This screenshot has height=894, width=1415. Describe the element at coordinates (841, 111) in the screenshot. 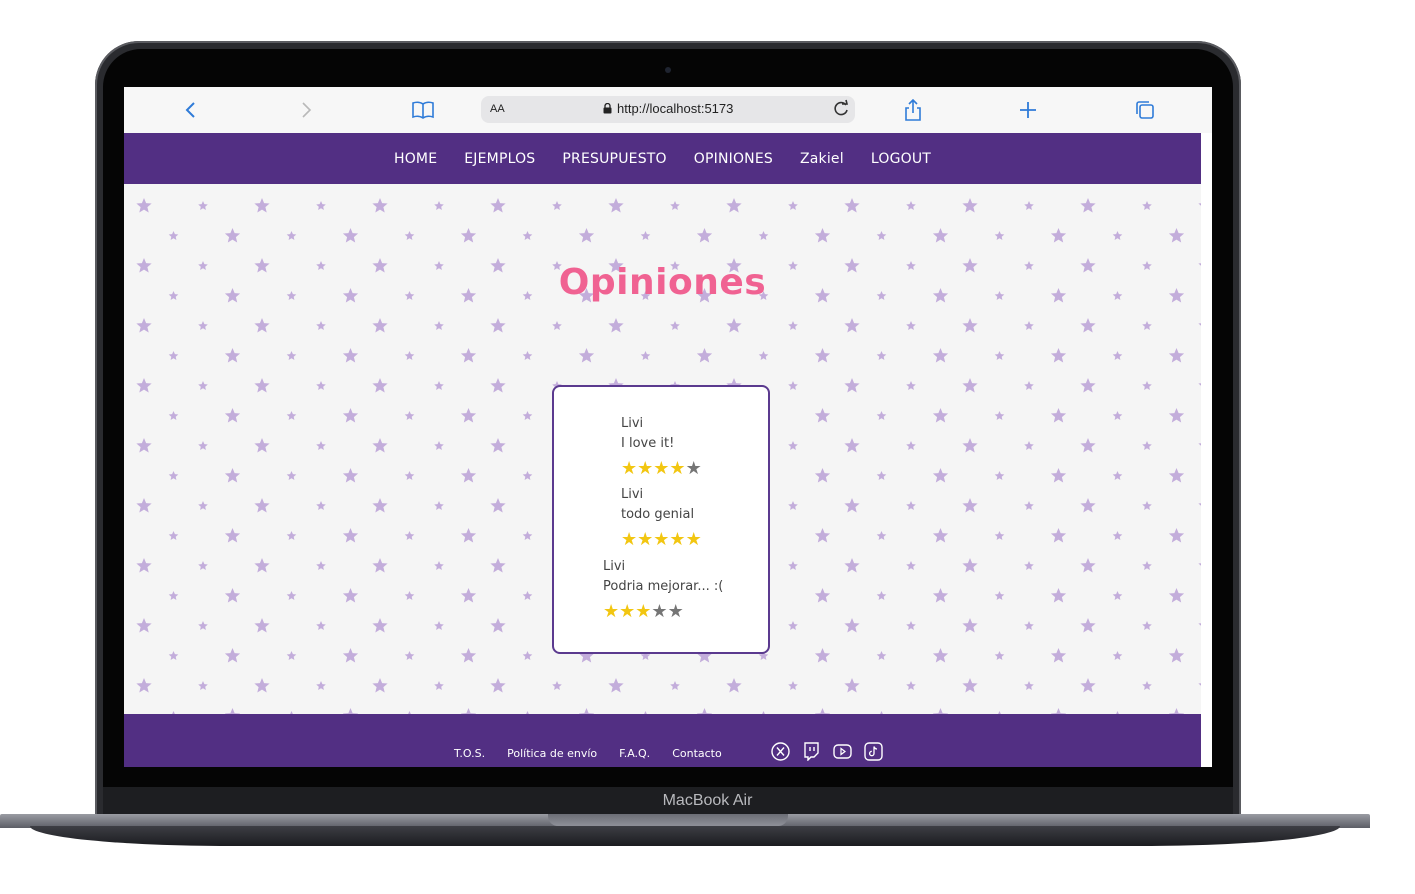

I see `reload-button` at that location.